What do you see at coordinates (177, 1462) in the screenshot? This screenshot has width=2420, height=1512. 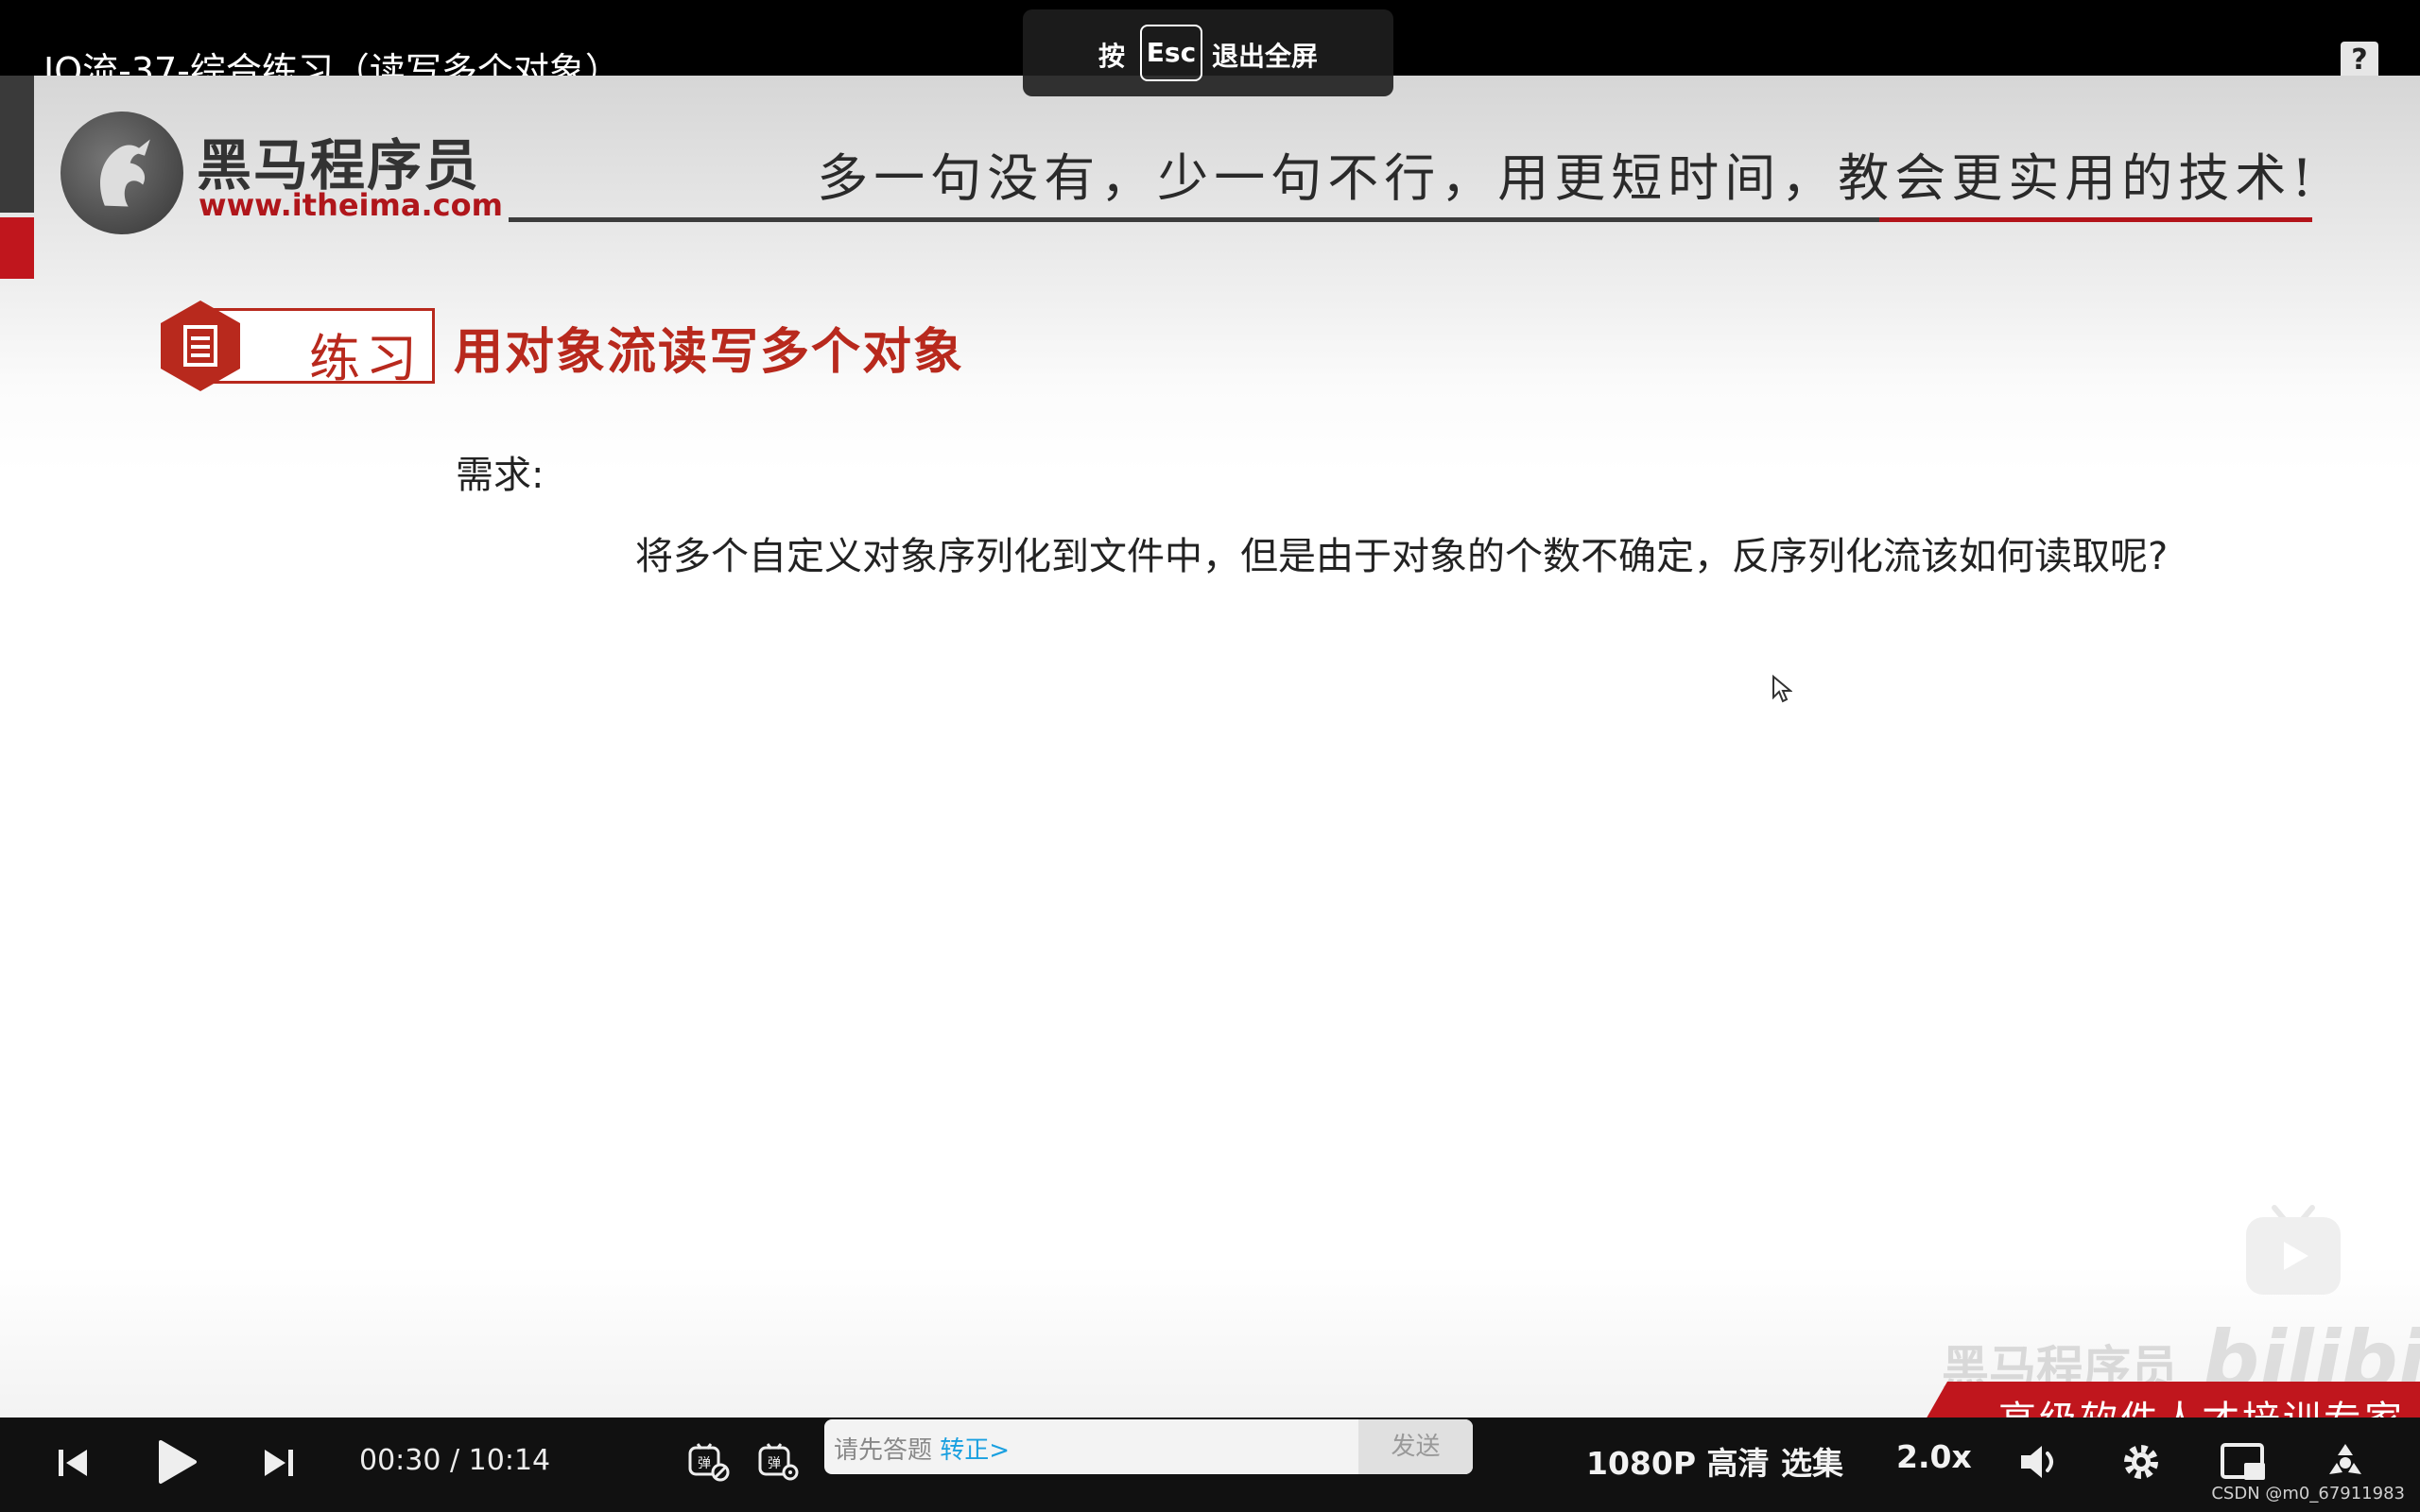 I see `play-icon` at bounding box center [177, 1462].